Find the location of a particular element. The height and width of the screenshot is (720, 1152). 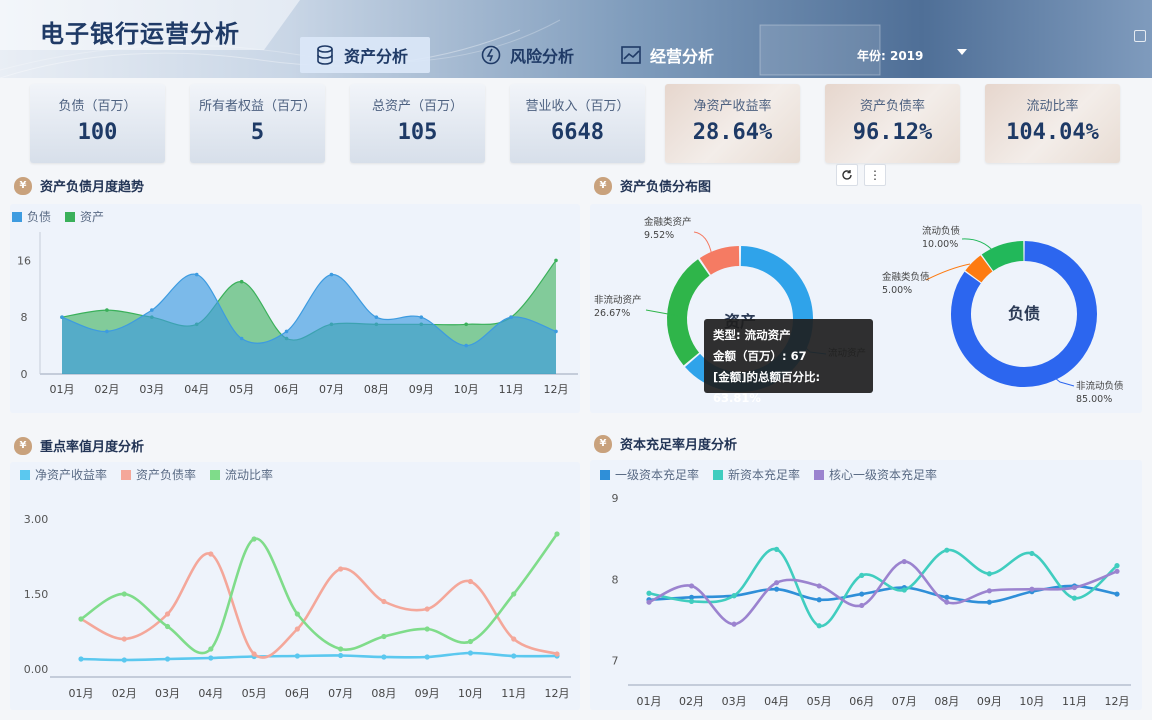

kpi-label: 负债（百万） is located at coordinates (97, 106).